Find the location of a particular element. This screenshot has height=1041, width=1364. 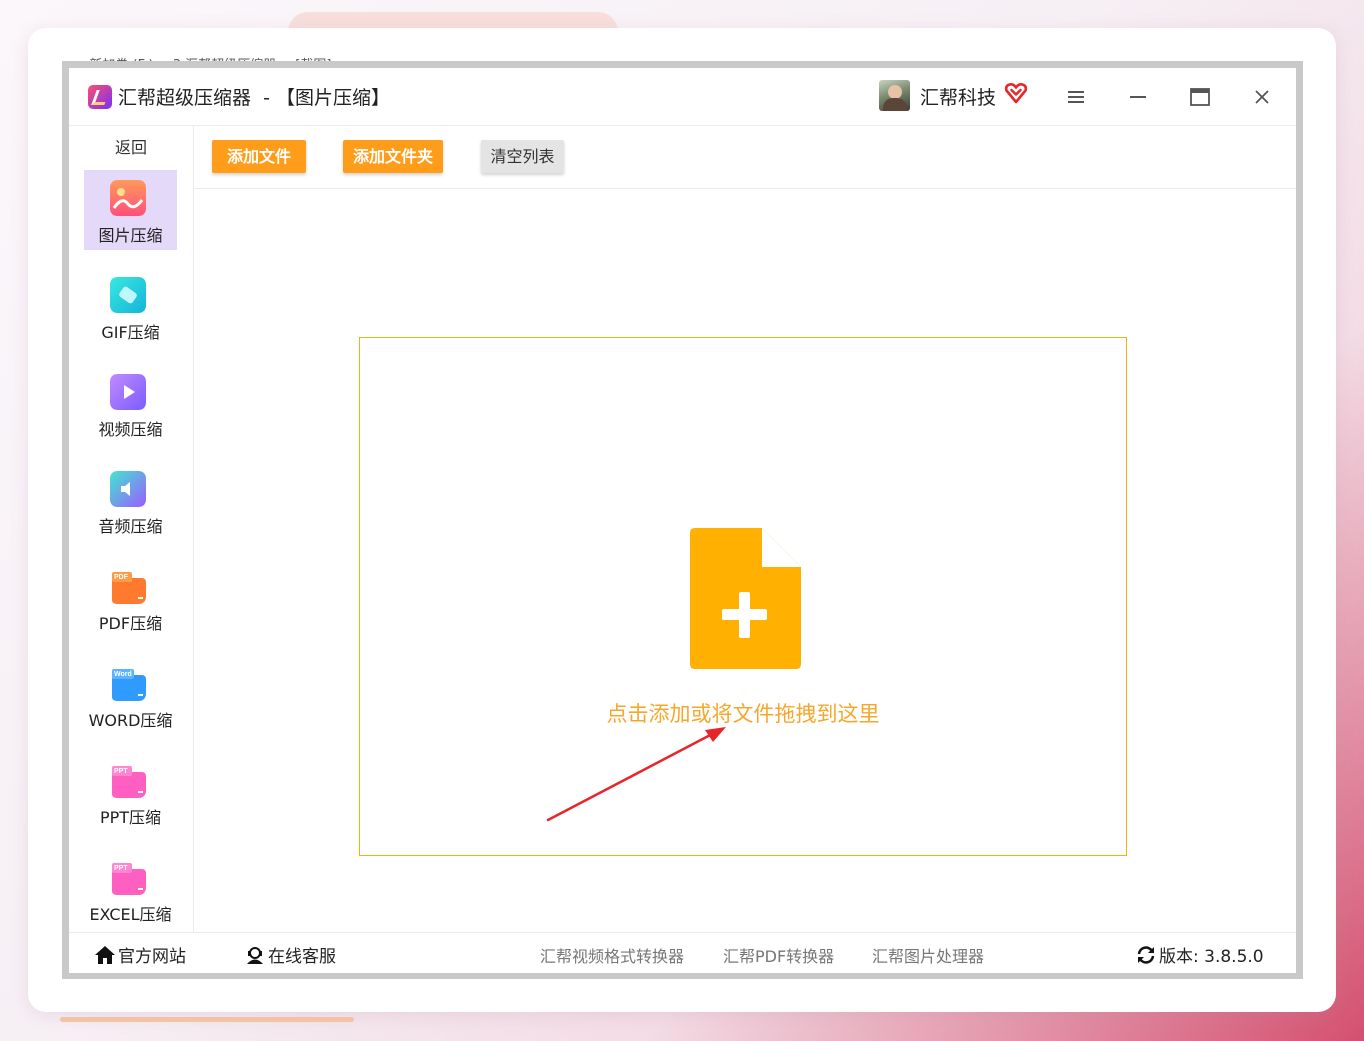

sidebar-item-gif: GIF压缩 is located at coordinates (130, 307).